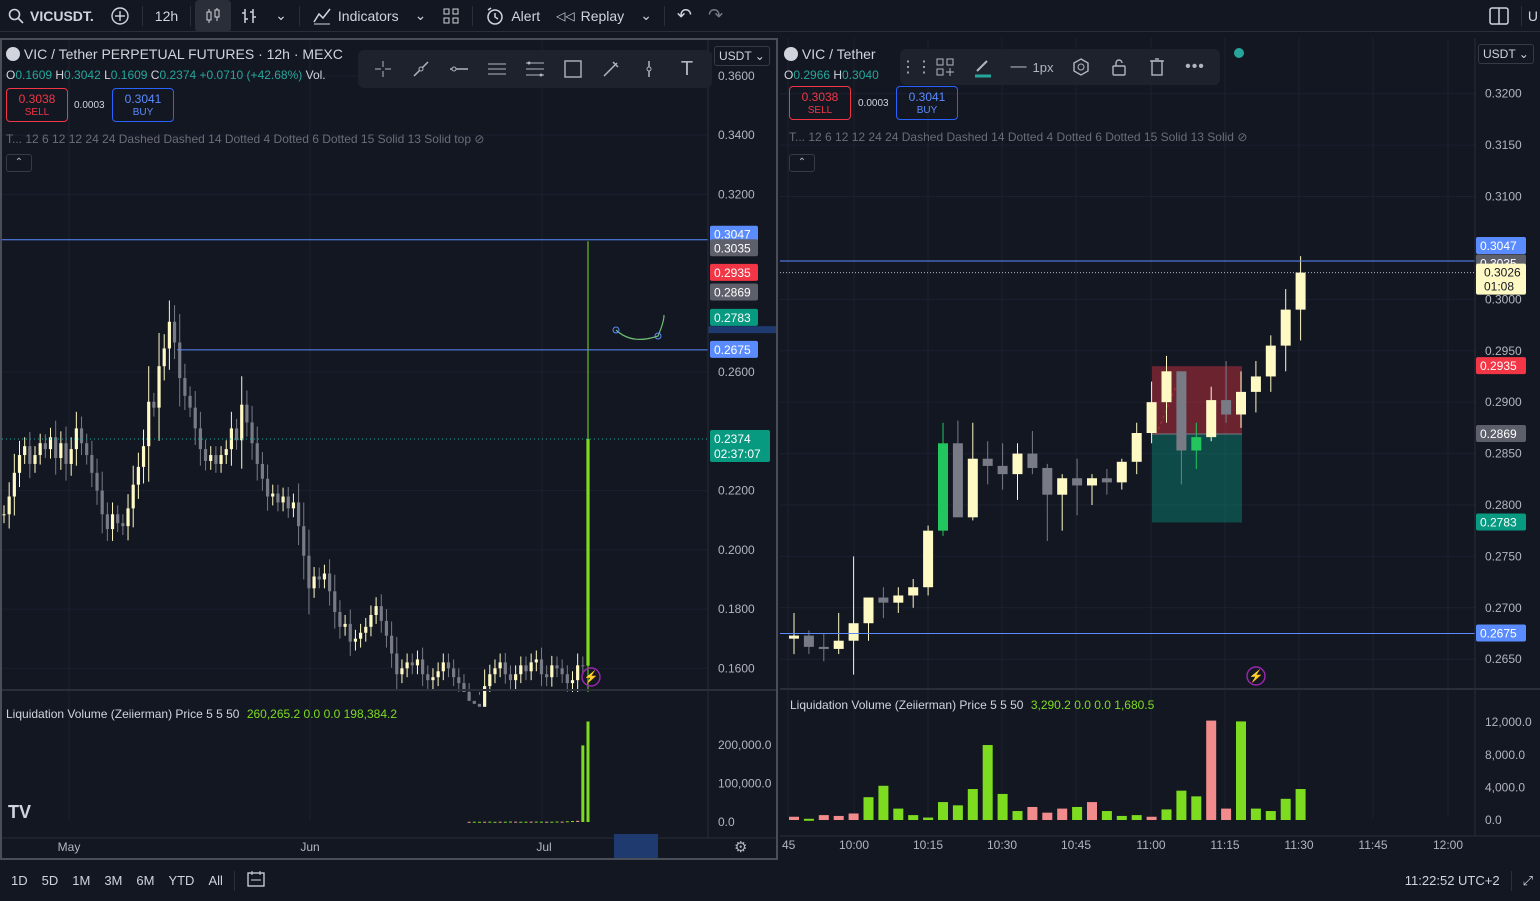  I want to click on chevron-down-icon: ⌄, so click(420, 15).